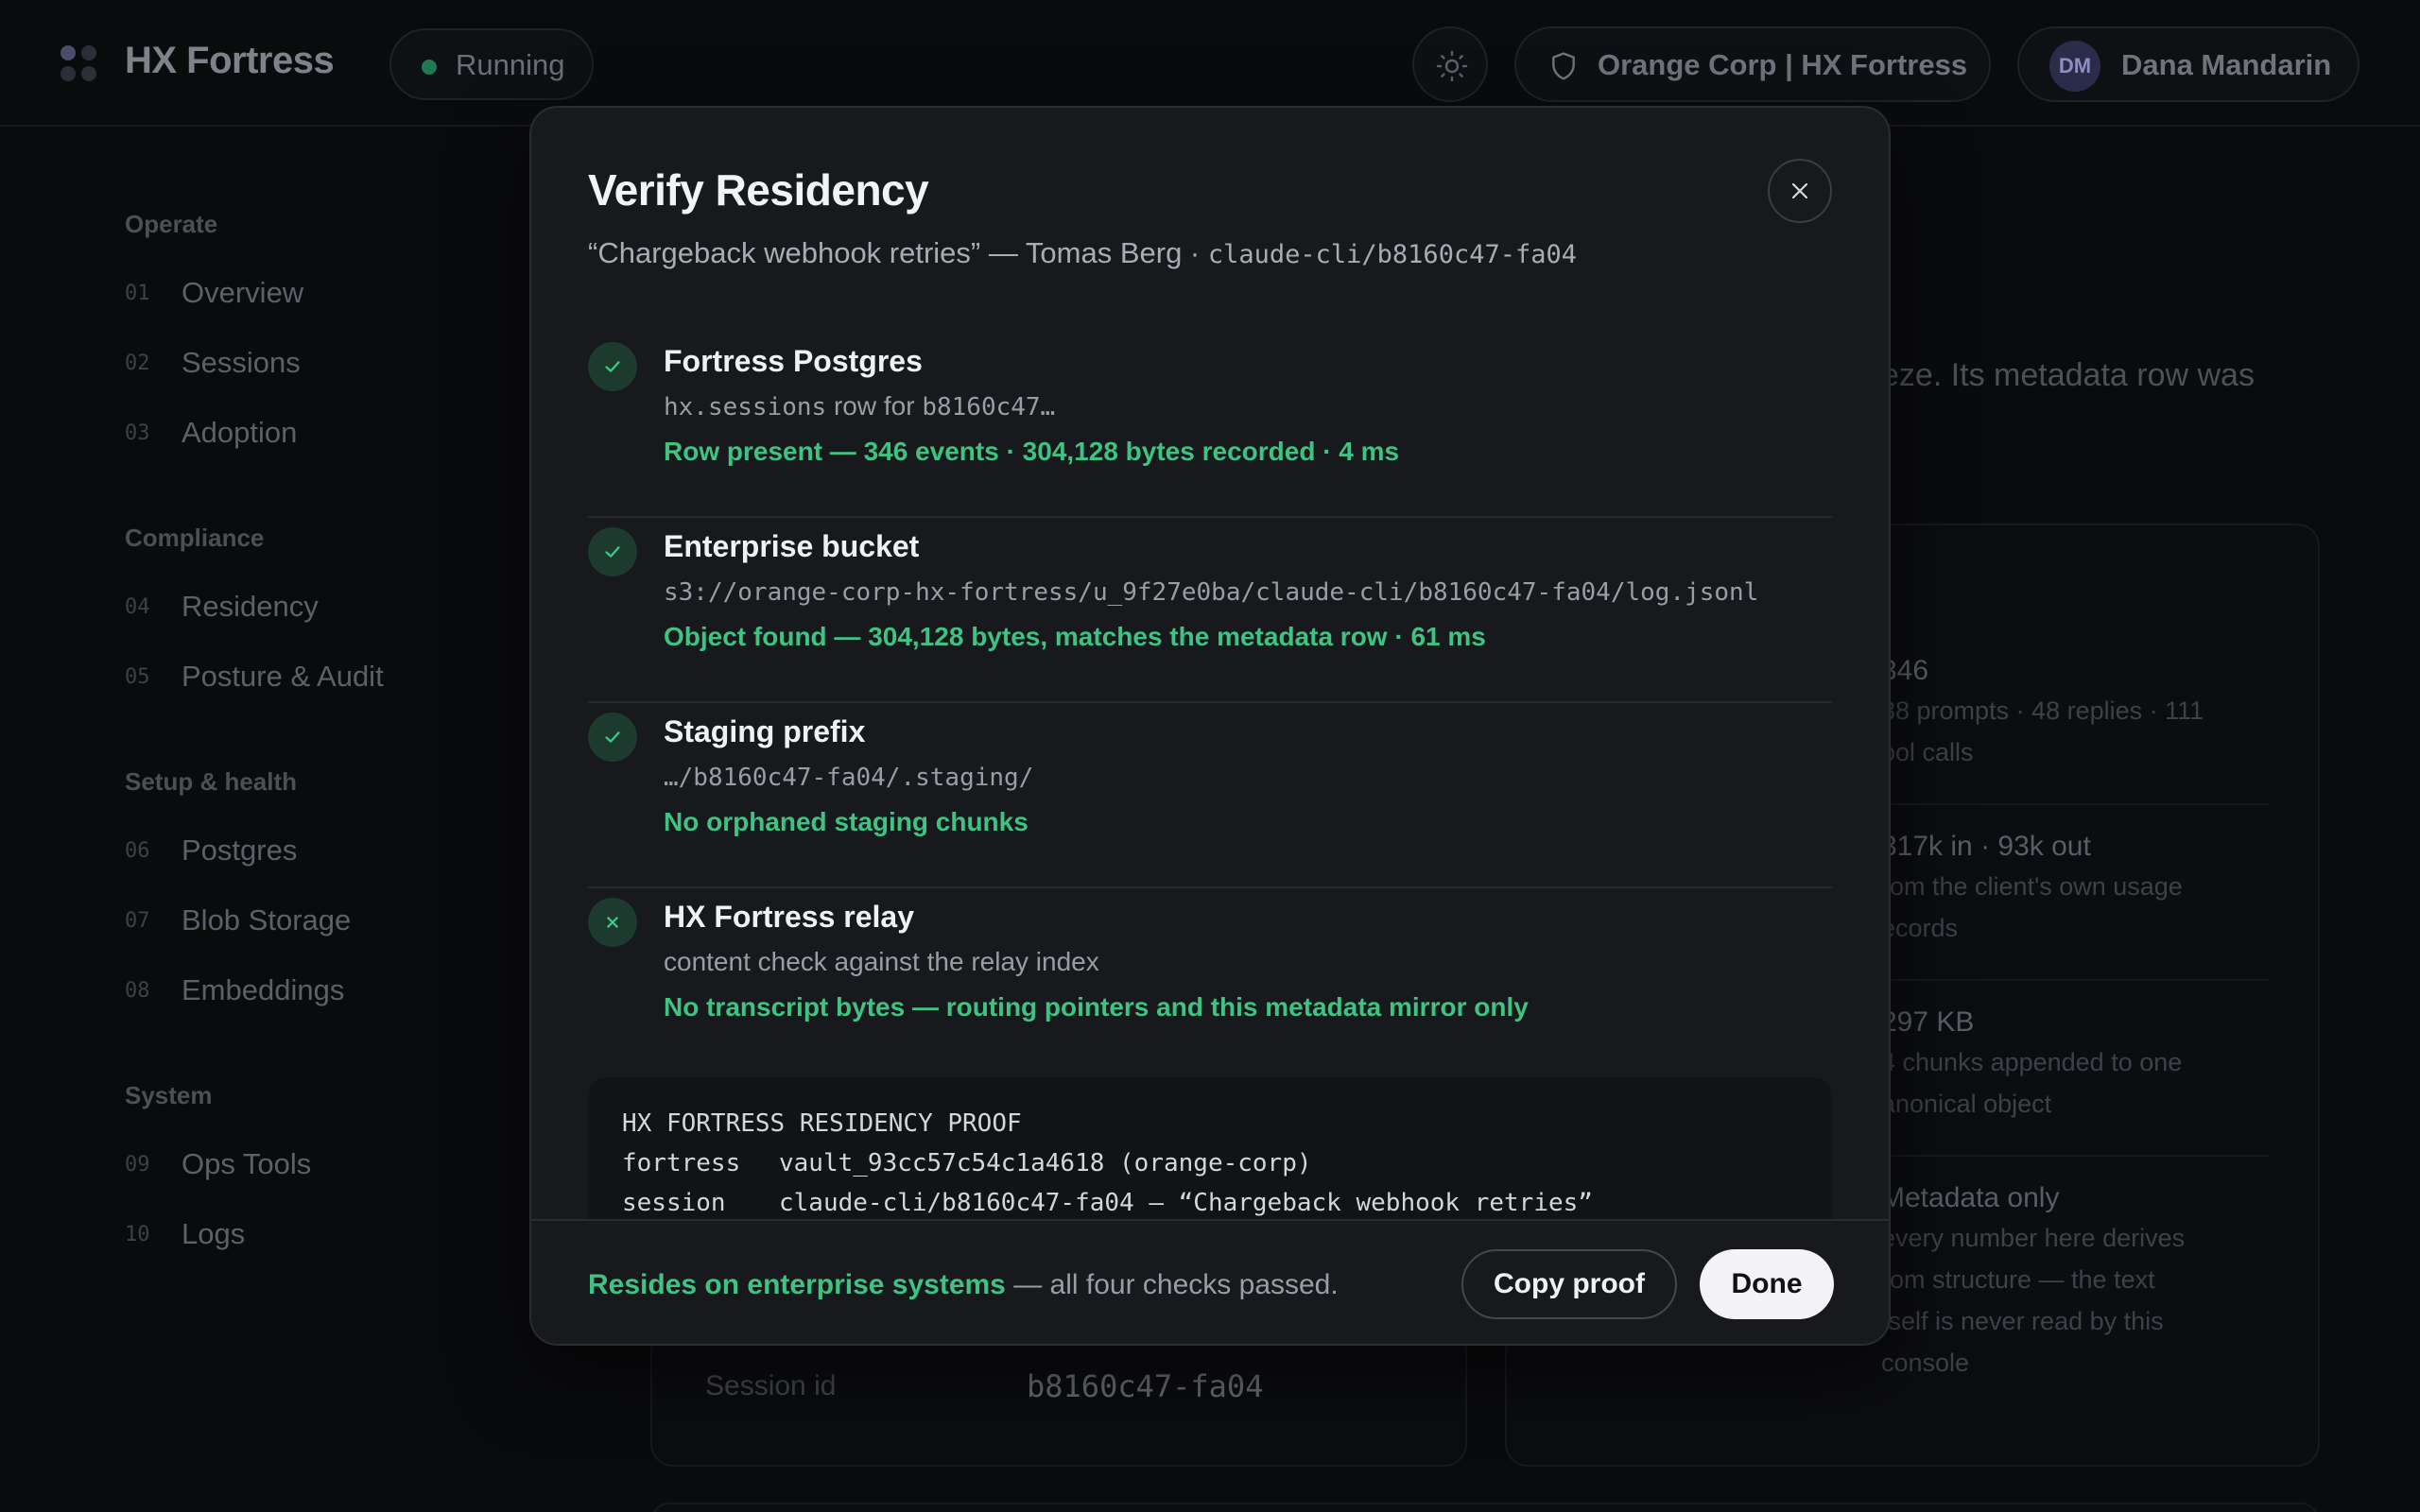 This screenshot has width=2420, height=1512. I want to click on org-switcher: Orange Corp | HX Fortress, so click(1752, 64).